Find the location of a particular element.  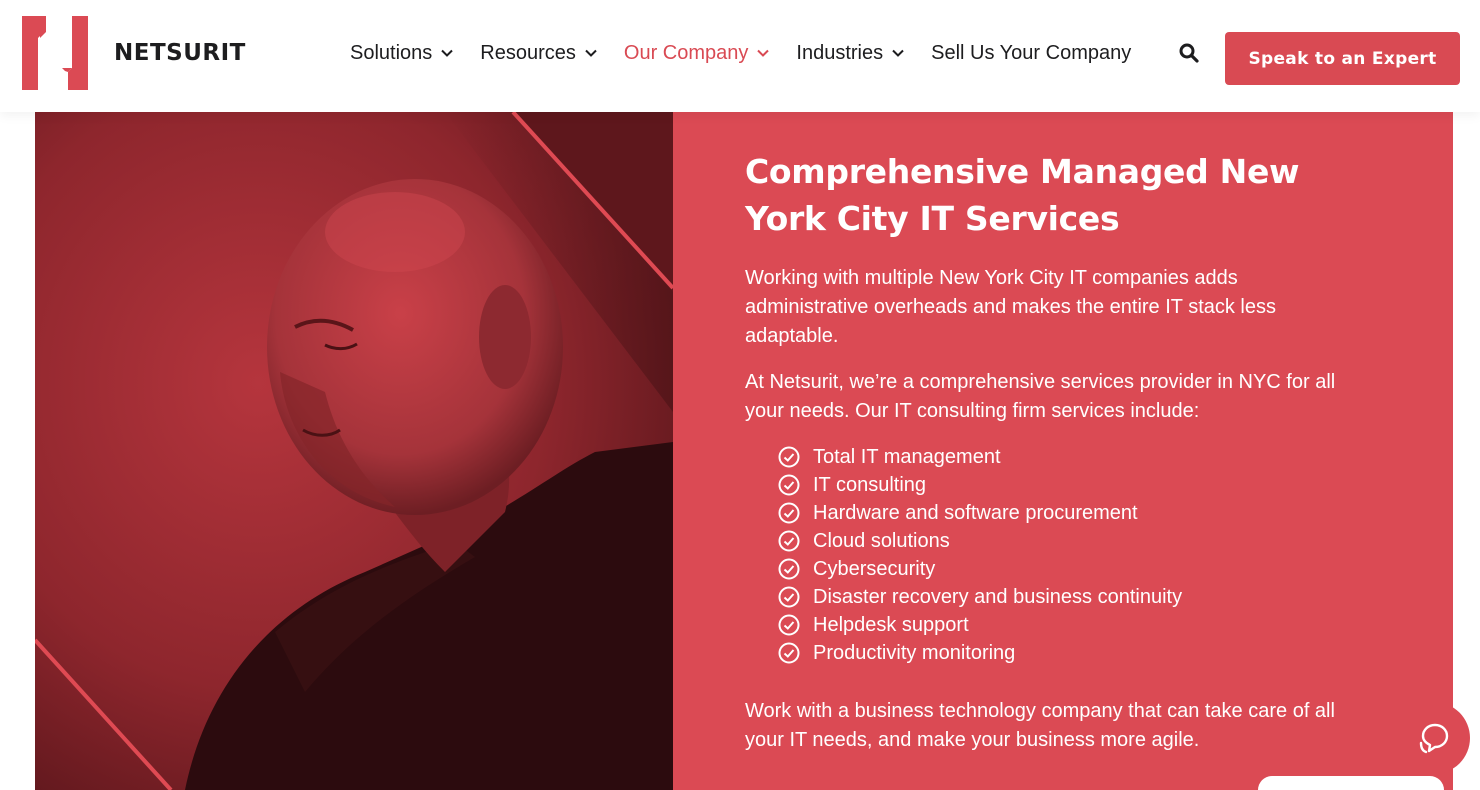

nav-item-our-company: Our Company is located at coordinates (697, 53).